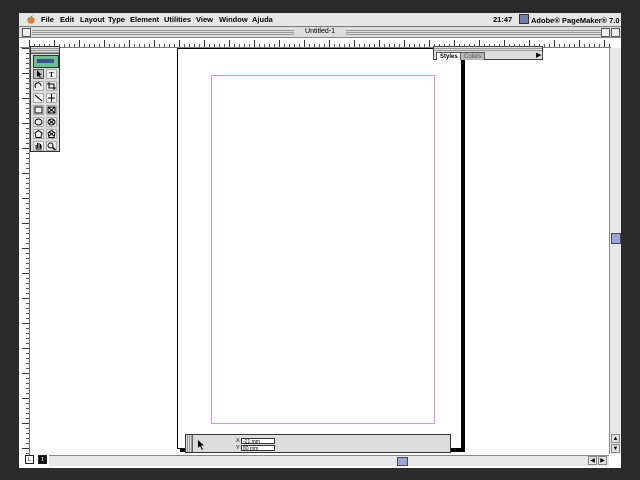 The width and height of the screenshot is (640, 480). I want to click on control-palette-drag-bar, so click(189, 443).